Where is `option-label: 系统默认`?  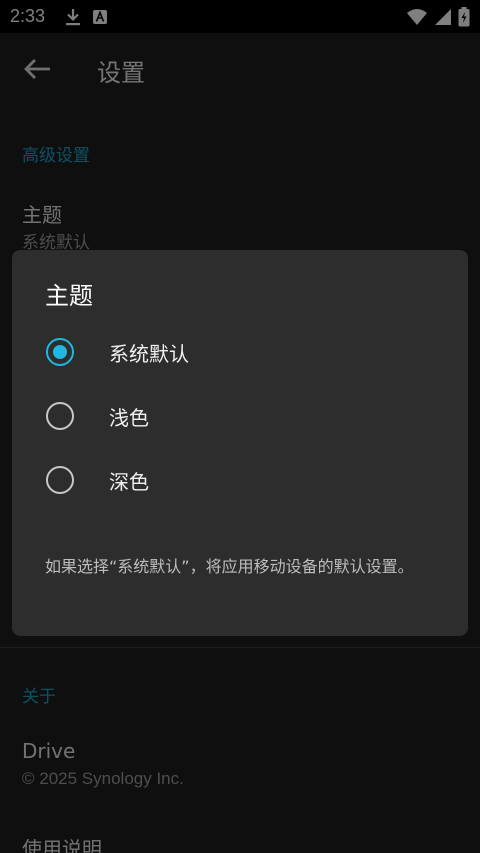 option-label: 系统默认 is located at coordinates (149, 353).